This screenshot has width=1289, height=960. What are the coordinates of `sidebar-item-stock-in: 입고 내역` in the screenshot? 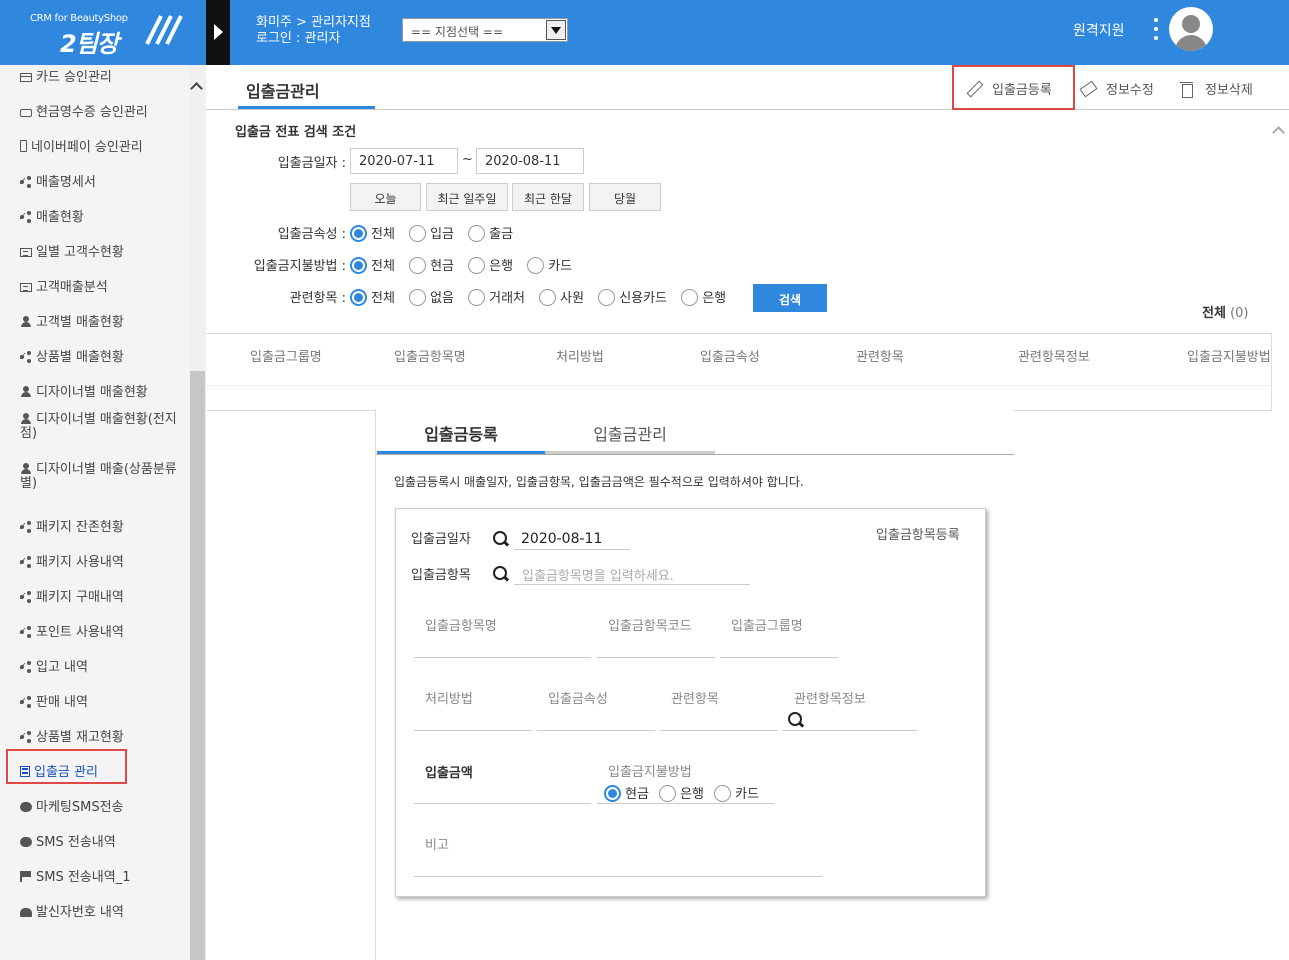 It's located at (95, 664).